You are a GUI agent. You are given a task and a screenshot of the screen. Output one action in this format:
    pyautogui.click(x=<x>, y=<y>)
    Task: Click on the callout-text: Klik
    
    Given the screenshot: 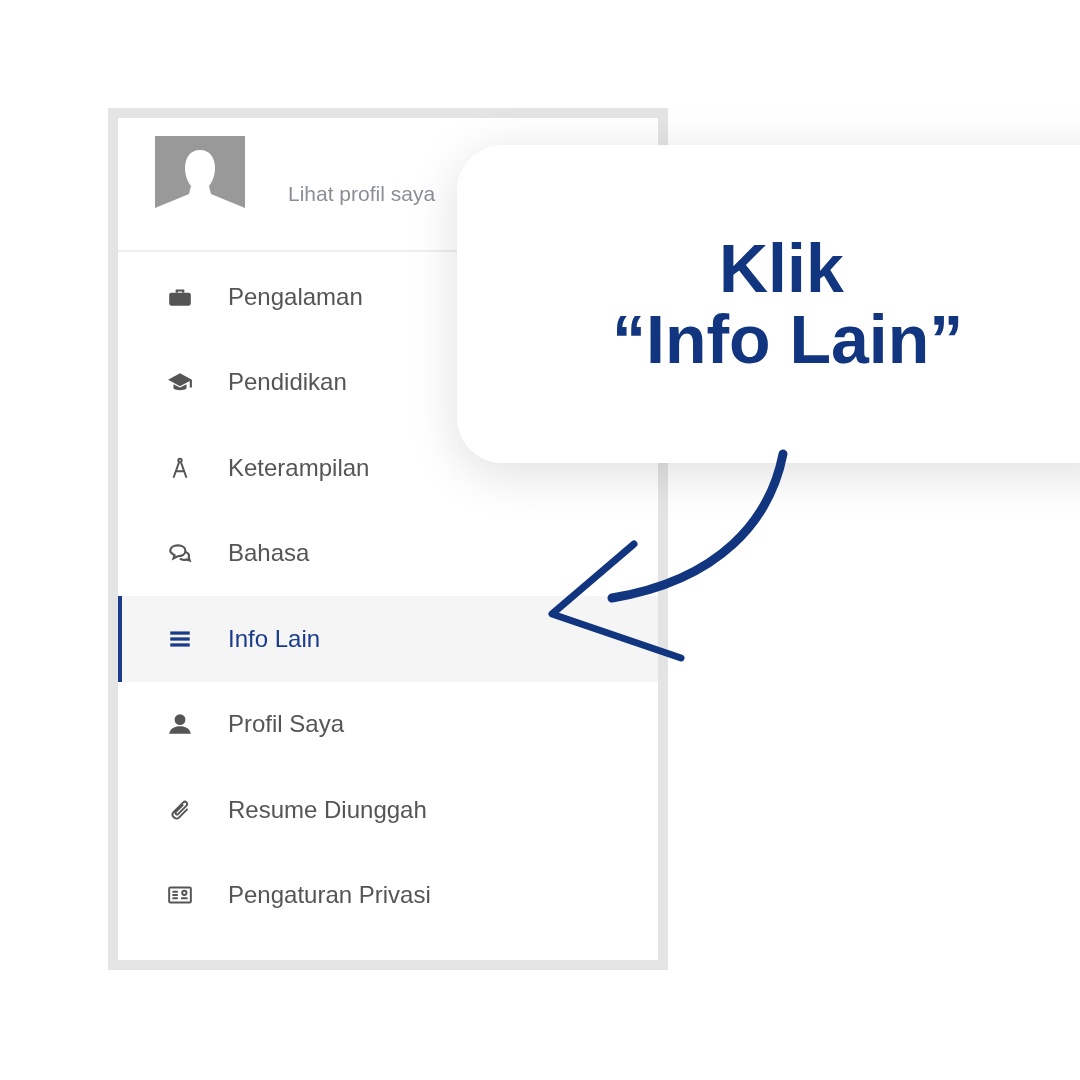 What is the action you would take?
    pyautogui.click(x=781, y=268)
    